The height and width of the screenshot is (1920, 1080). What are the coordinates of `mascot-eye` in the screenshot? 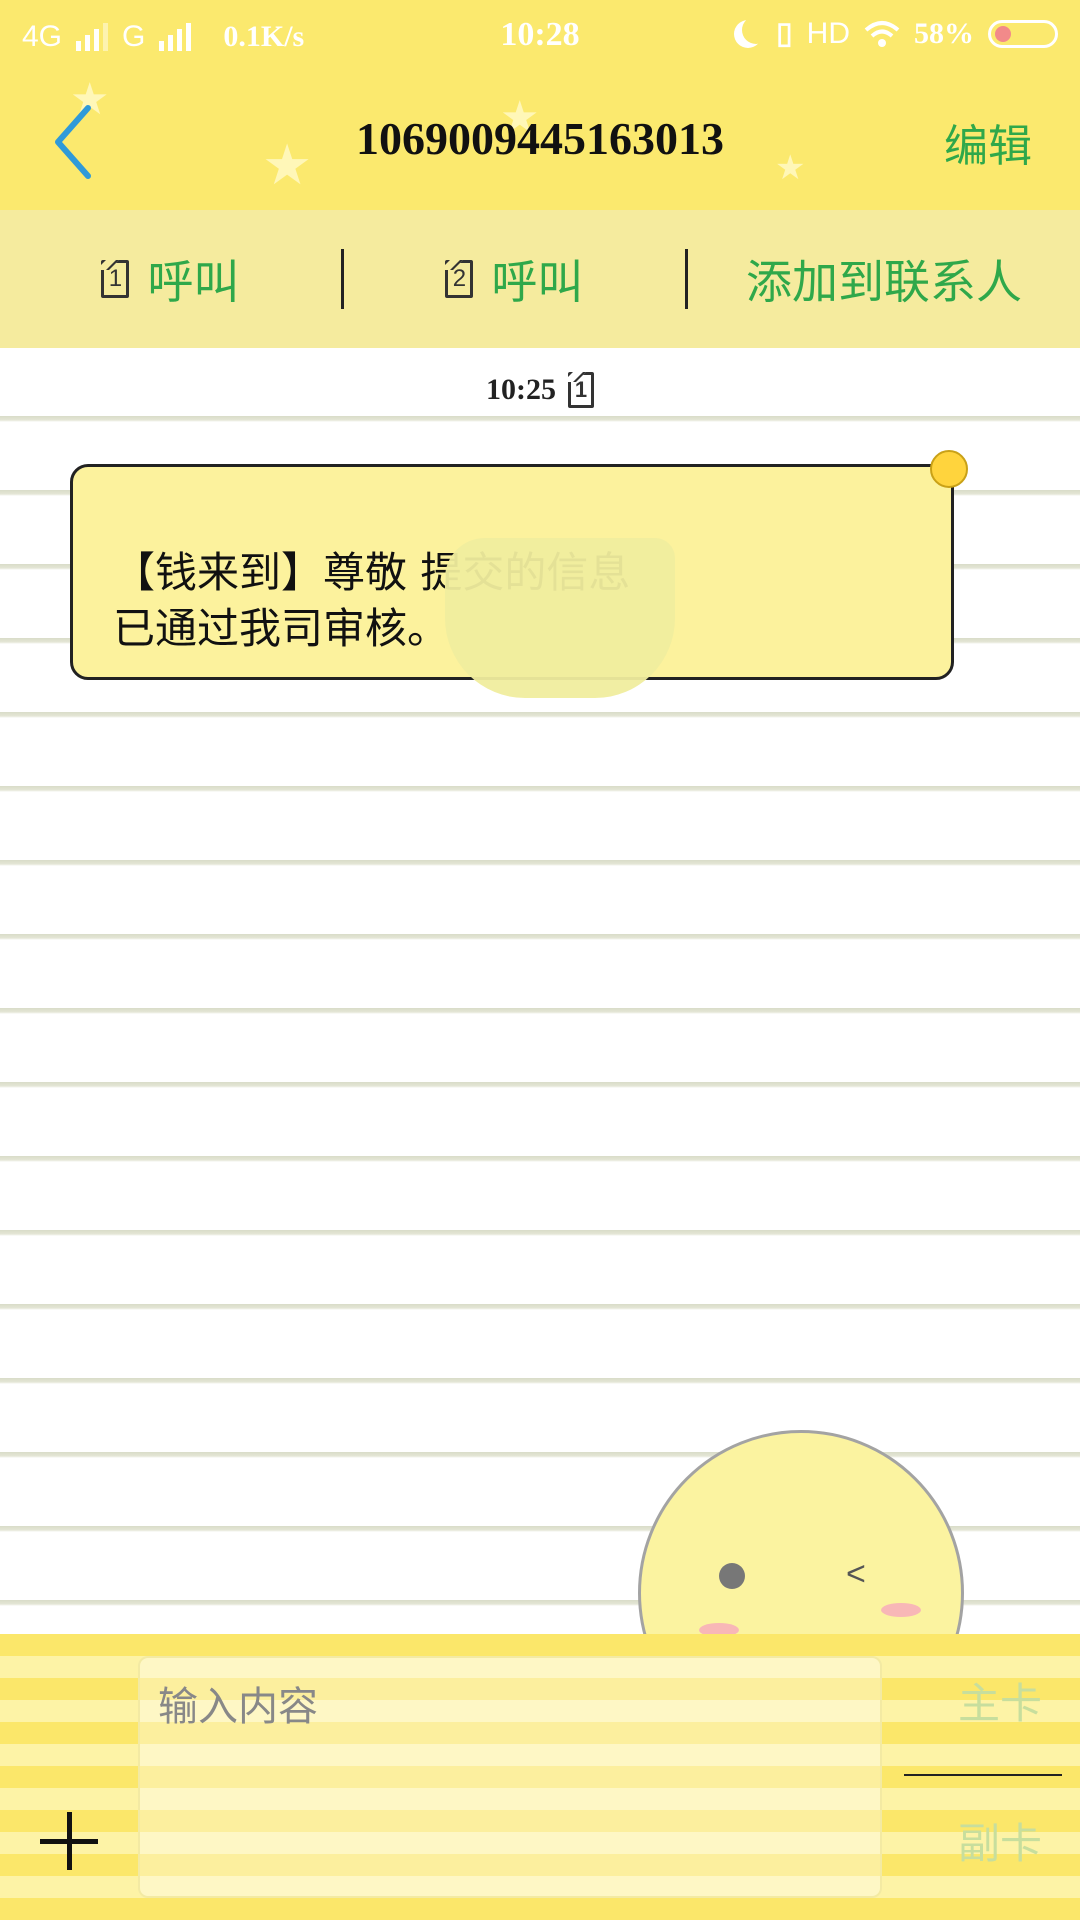 It's located at (732, 1576).